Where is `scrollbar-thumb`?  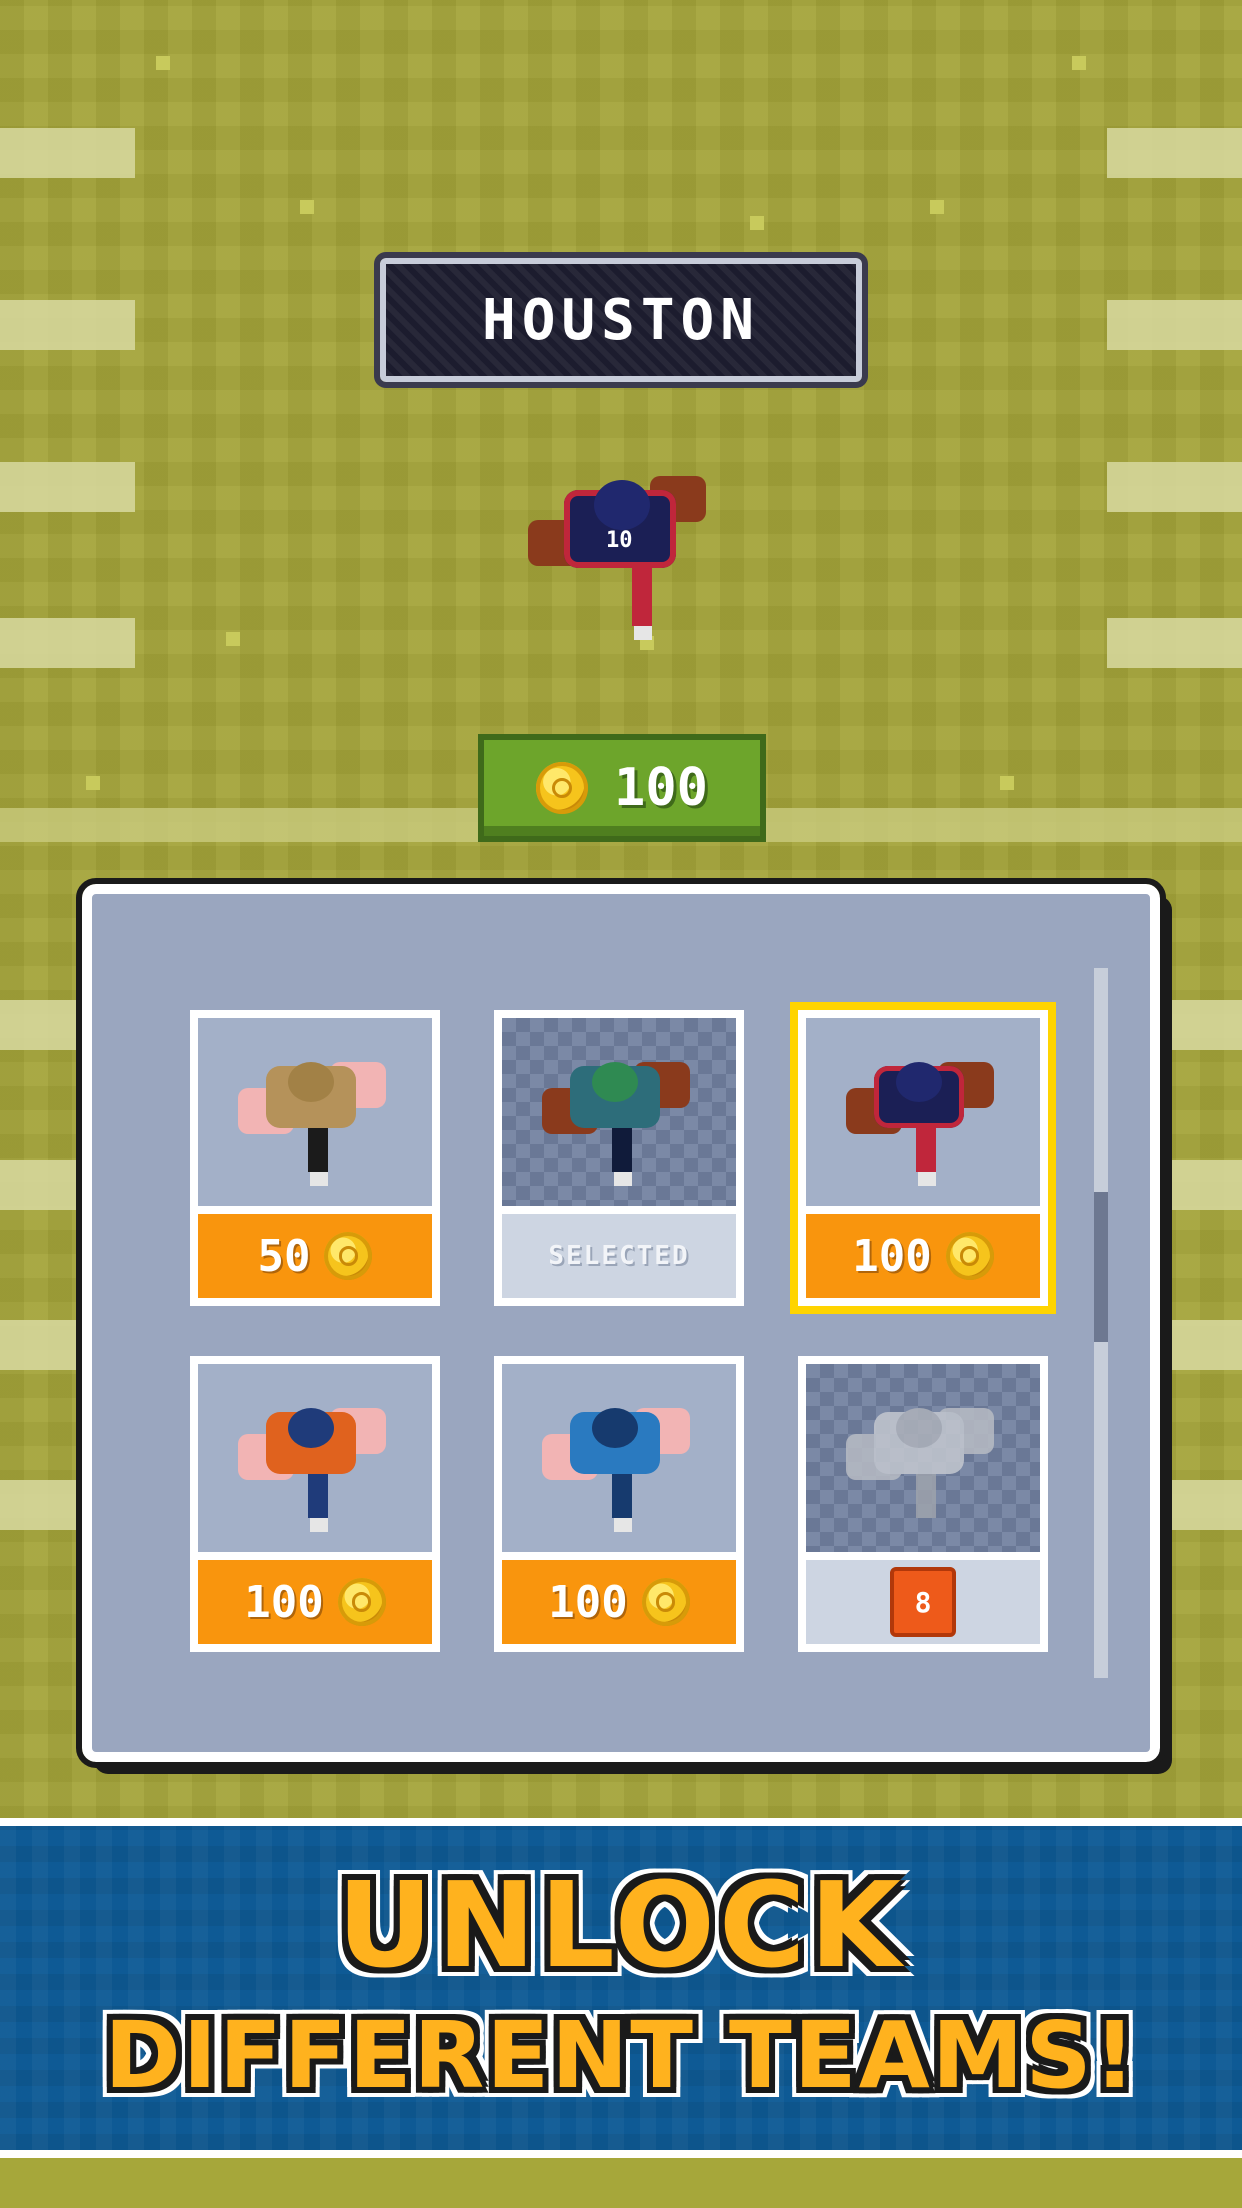
scrollbar-thumb is located at coordinates (1101, 1267).